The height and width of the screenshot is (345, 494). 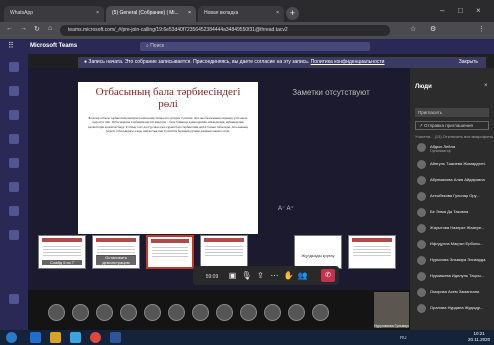 What do you see at coordinates (168, 98) in the screenshot?
I see `slide-title: Отбасының бала тәрбиесіндегі рөлі` at bounding box center [168, 98].